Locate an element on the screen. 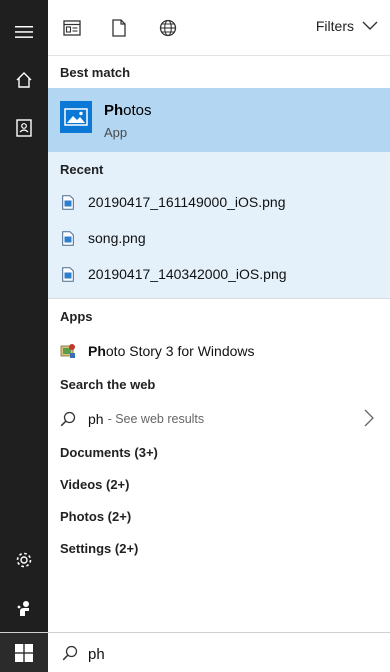 The height and width of the screenshot is (672, 390). settings-button is located at coordinates (24, 560).